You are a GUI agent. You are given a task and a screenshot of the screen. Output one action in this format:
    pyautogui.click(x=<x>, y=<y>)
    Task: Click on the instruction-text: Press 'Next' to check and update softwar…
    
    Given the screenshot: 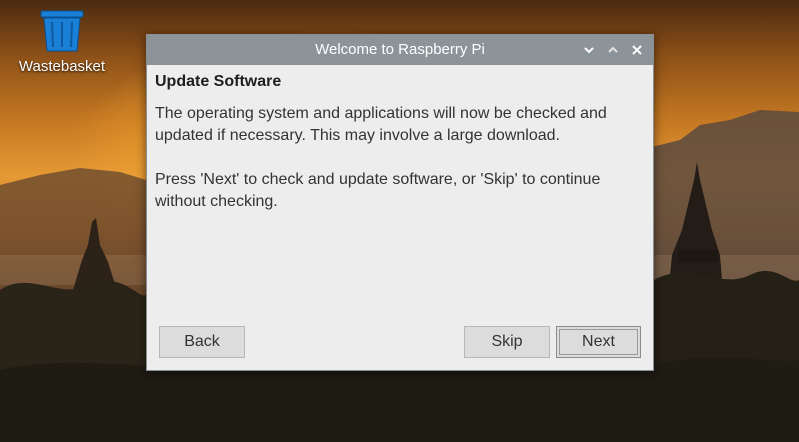 What is the action you would take?
    pyautogui.click(x=378, y=190)
    